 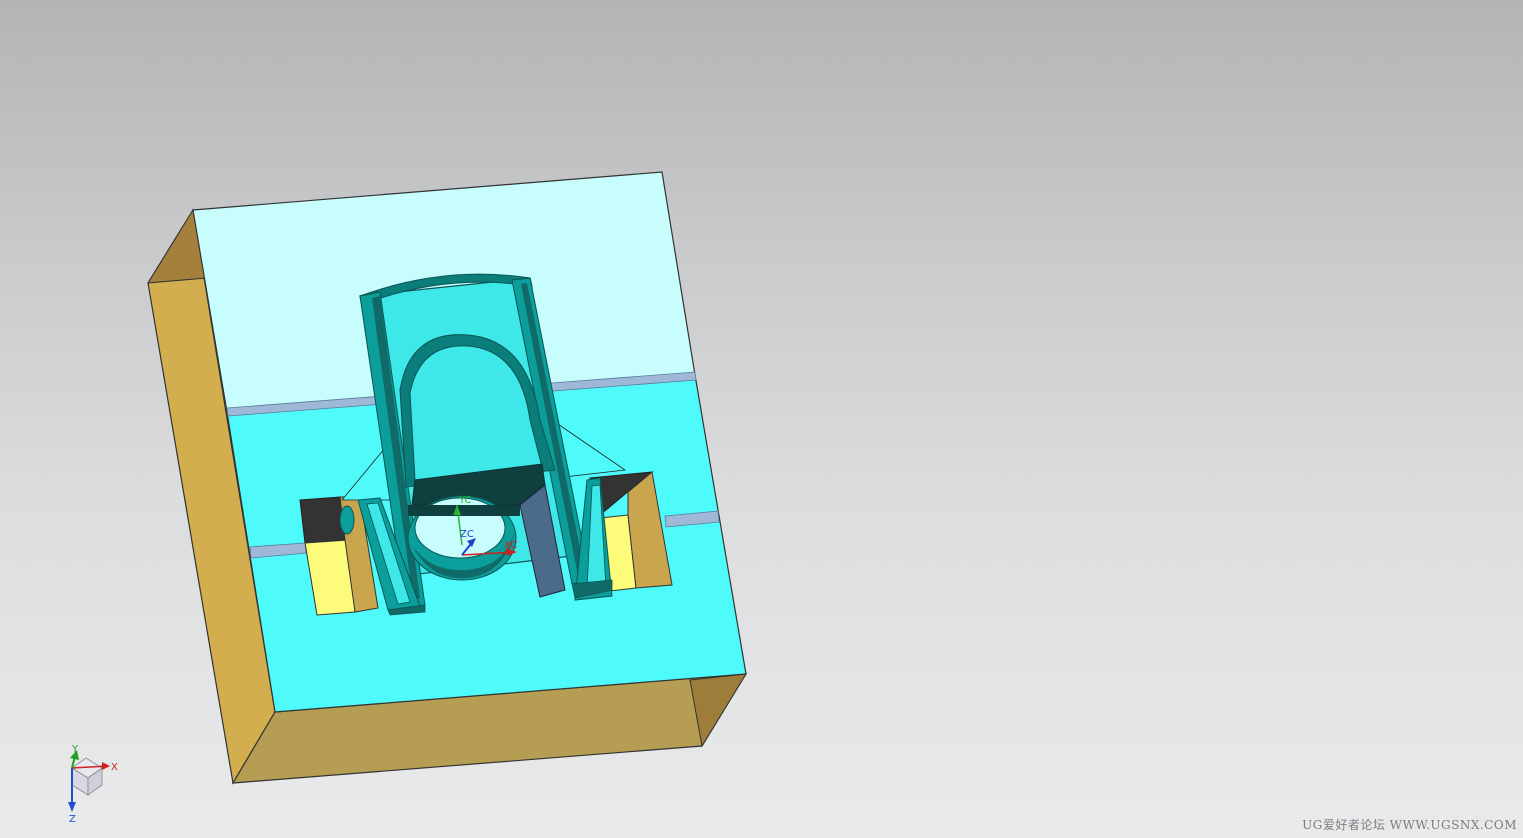 What do you see at coordinates (72, 807) in the screenshot?
I see `view-triad-z-arrow` at bounding box center [72, 807].